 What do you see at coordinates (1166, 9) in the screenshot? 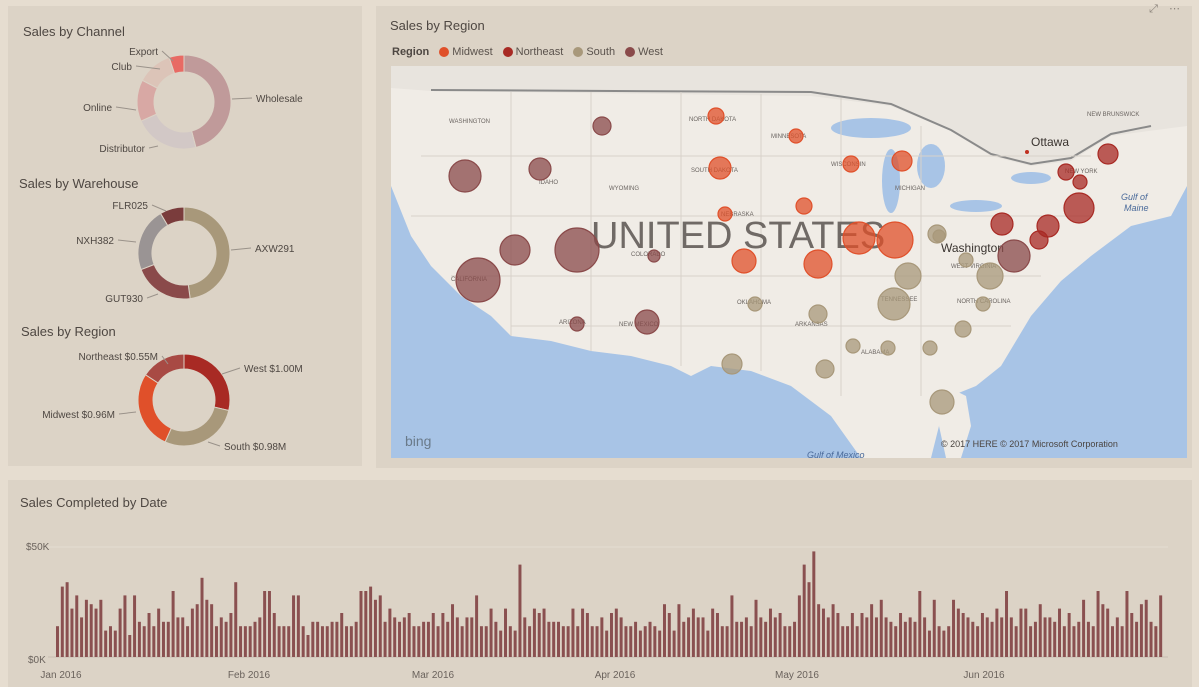
I see `focus-mode-icon: ⤢ ⋯` at bounding box center [1166, 9].